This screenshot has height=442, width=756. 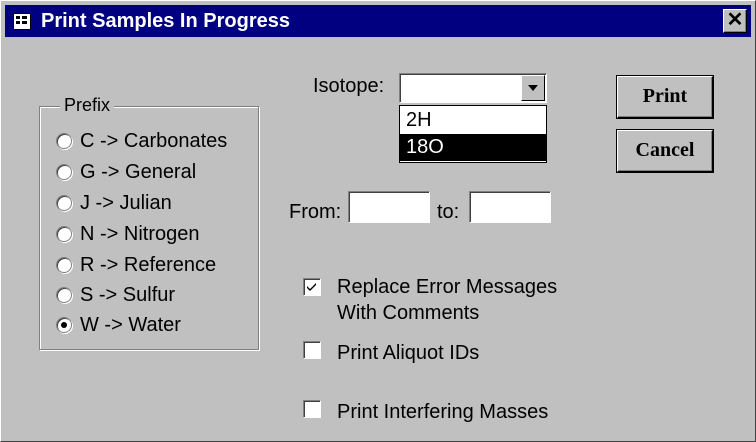 What do you see at coordinates (473, 120) in the screenshot?
I see `isotope-option-2h: 2H` at bounding box center [473, 120].